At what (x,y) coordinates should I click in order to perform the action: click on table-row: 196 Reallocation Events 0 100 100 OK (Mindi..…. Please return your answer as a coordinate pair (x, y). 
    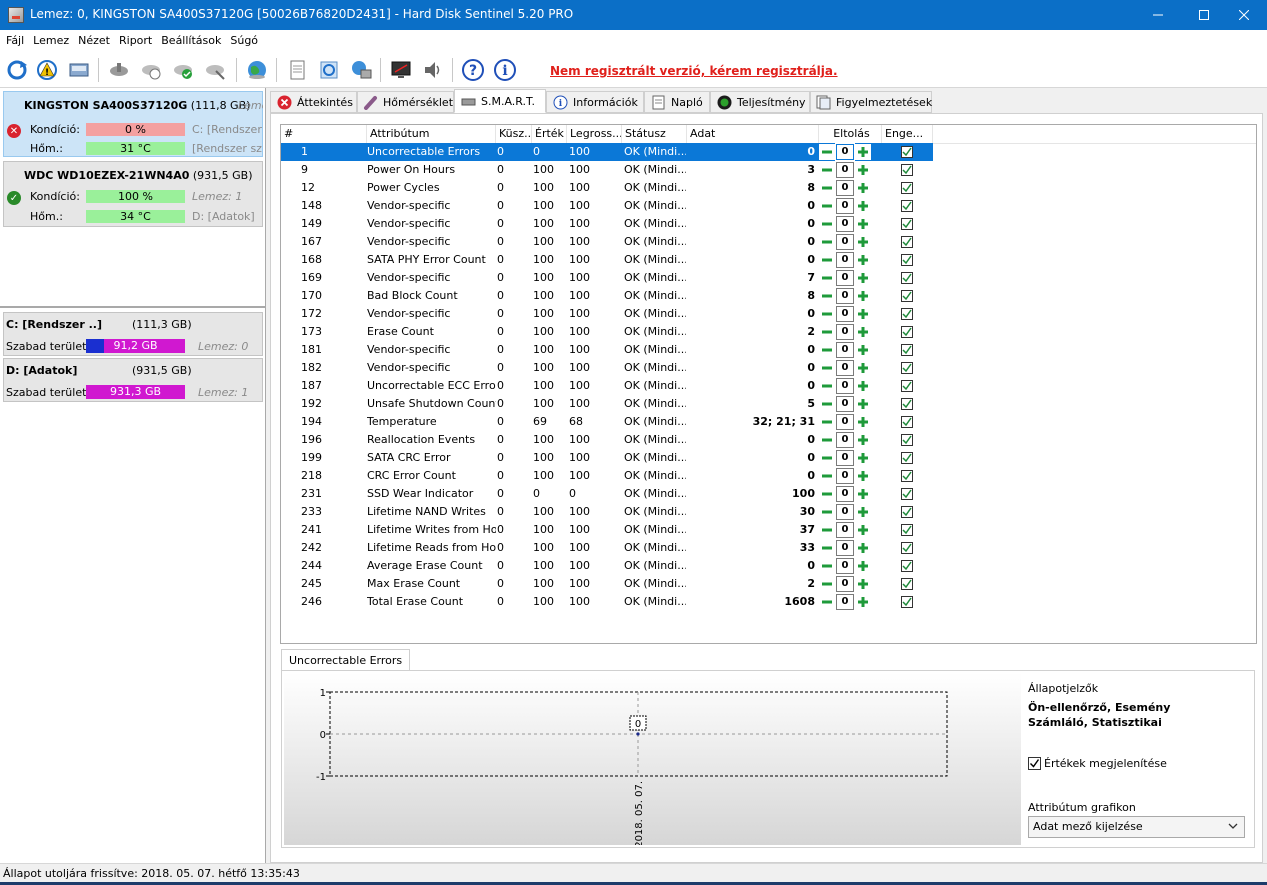
    Looking at the image, I should click on (607, 440).